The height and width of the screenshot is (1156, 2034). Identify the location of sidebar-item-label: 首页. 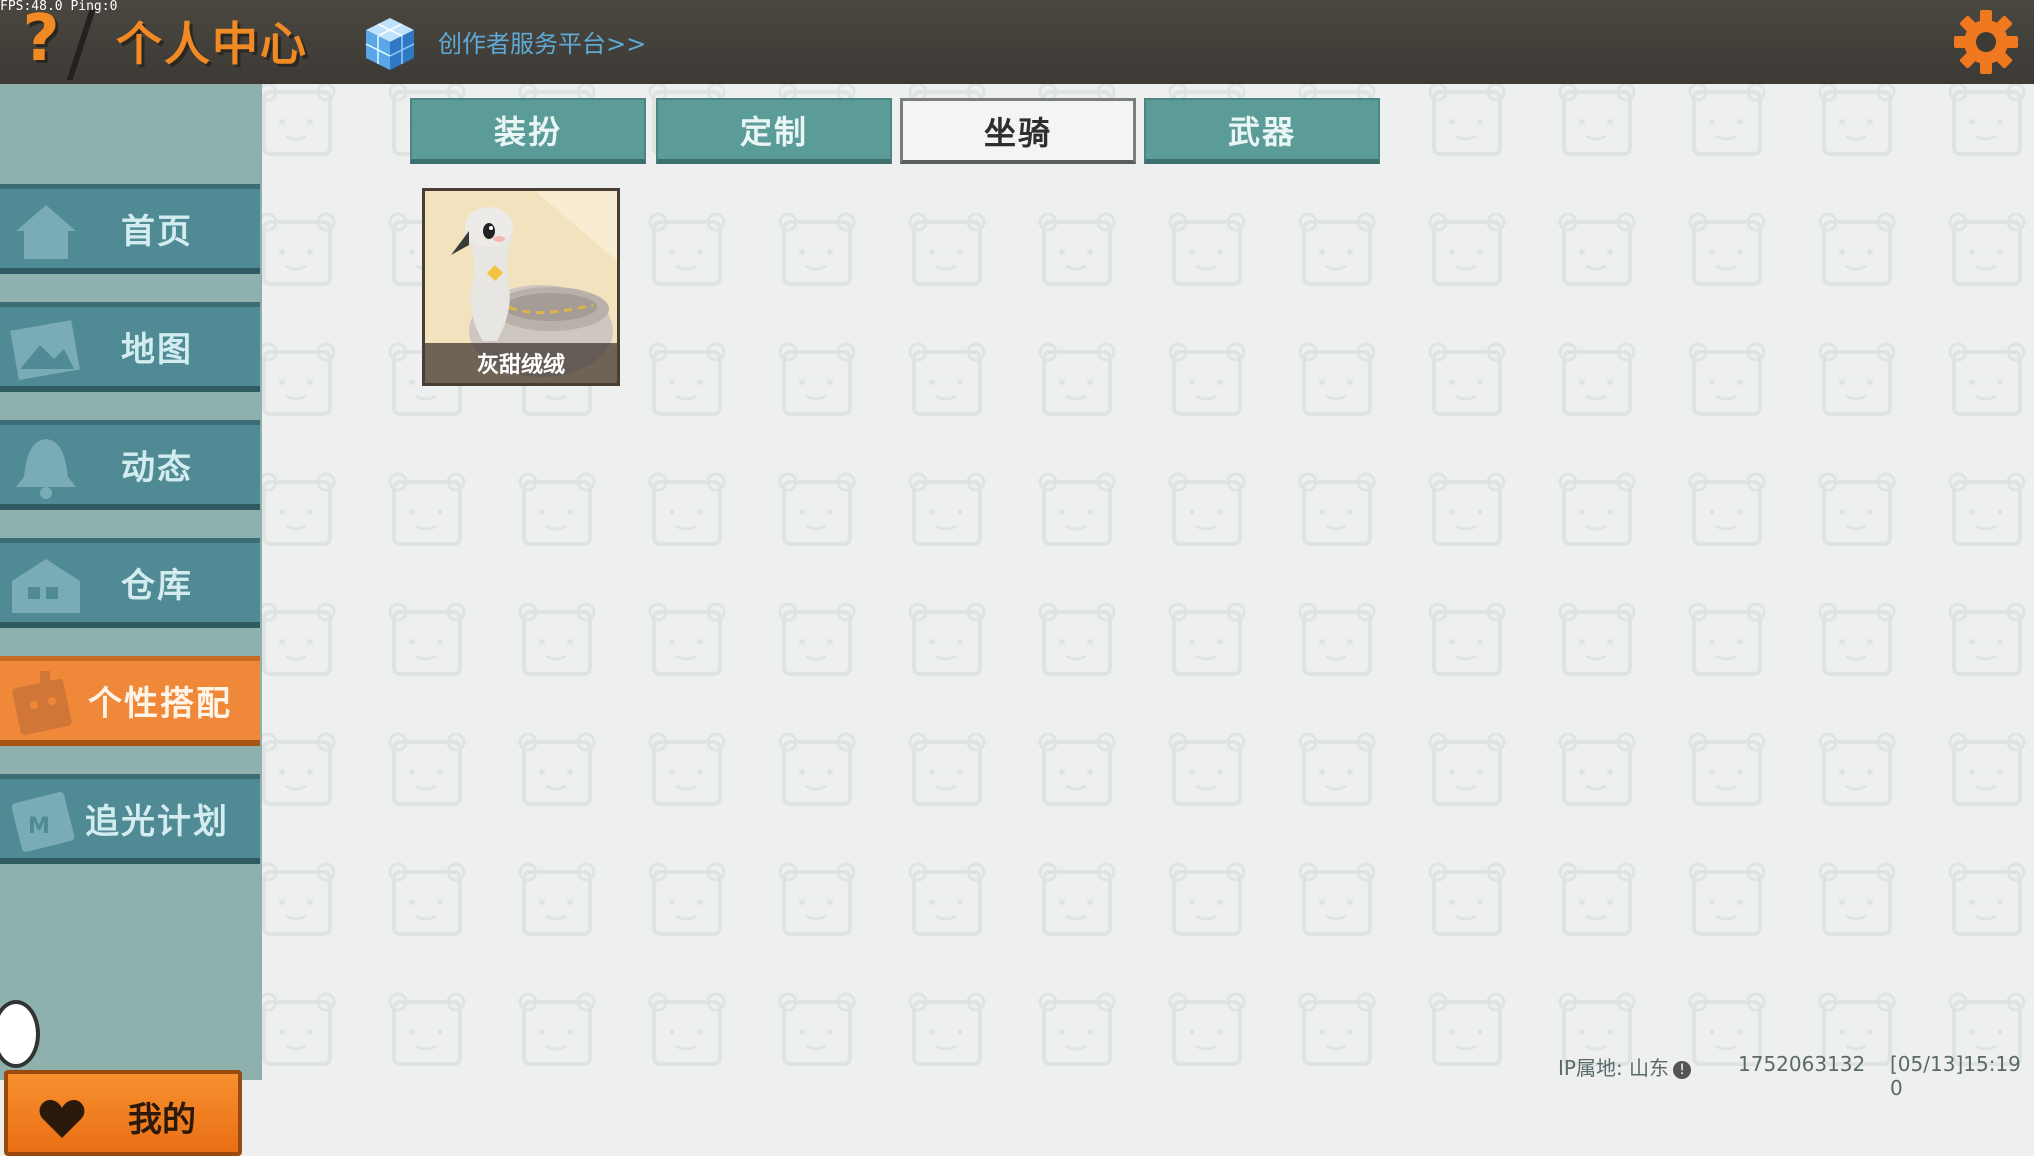
(157, 232).